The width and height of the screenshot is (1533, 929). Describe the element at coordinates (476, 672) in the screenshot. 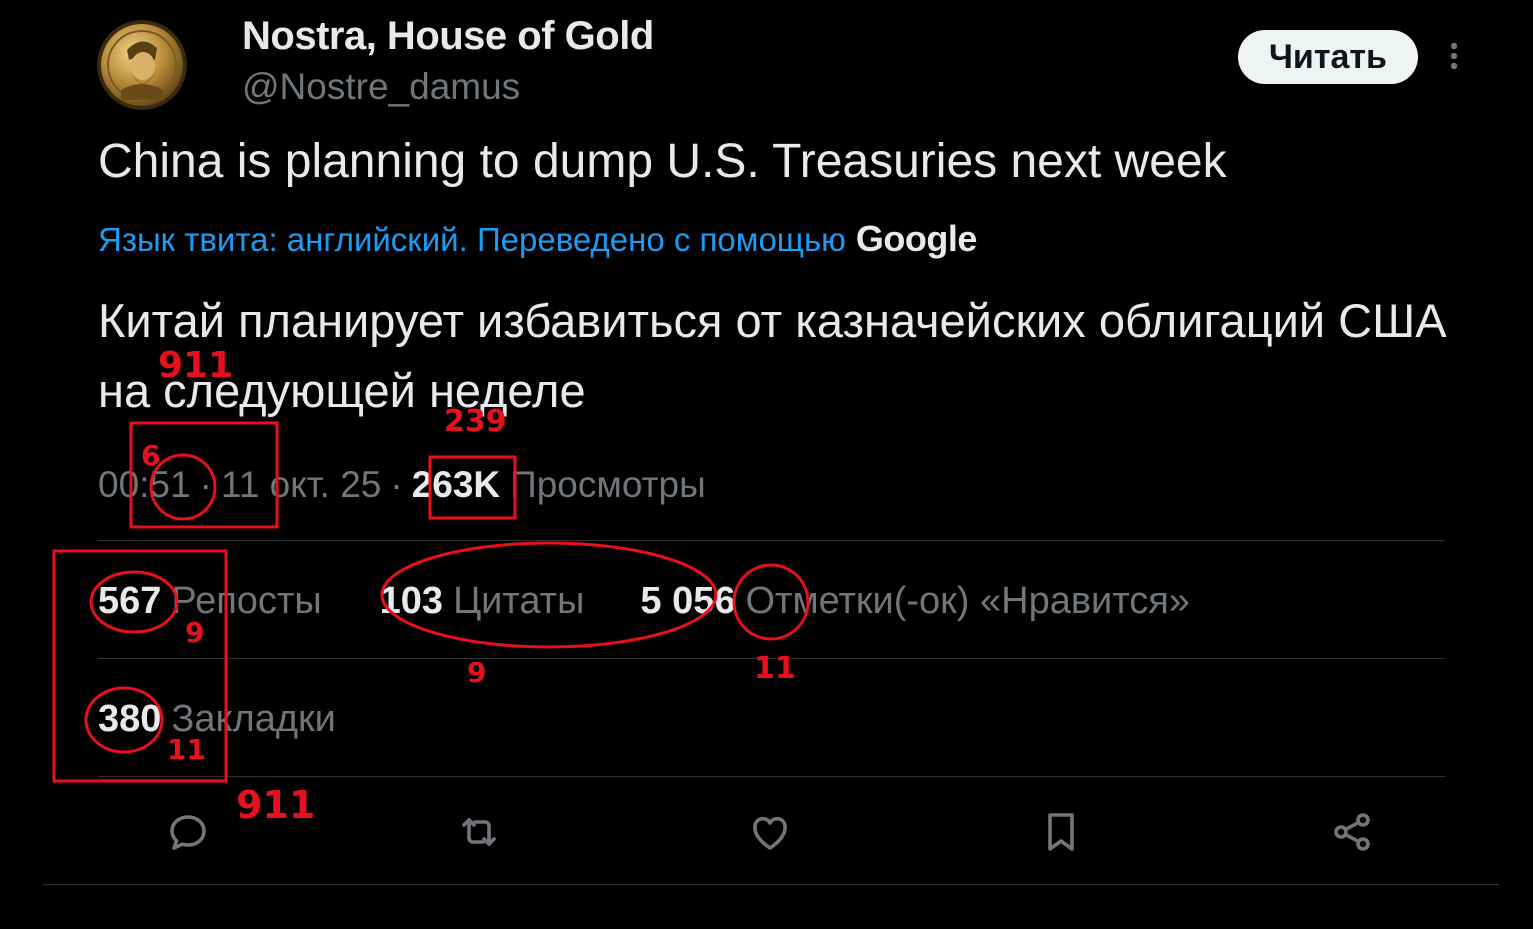

I see `annotation-label: 9` at that location.